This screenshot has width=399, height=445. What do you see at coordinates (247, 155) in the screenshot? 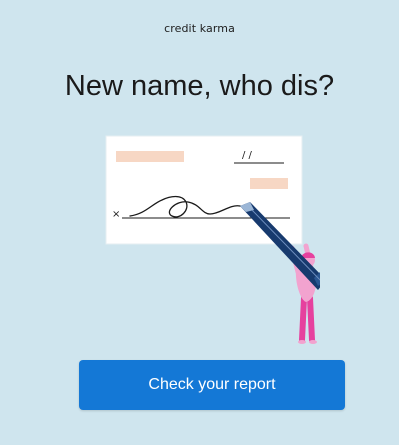
I see `date-marks: / /` at bounding box center [247, 155].